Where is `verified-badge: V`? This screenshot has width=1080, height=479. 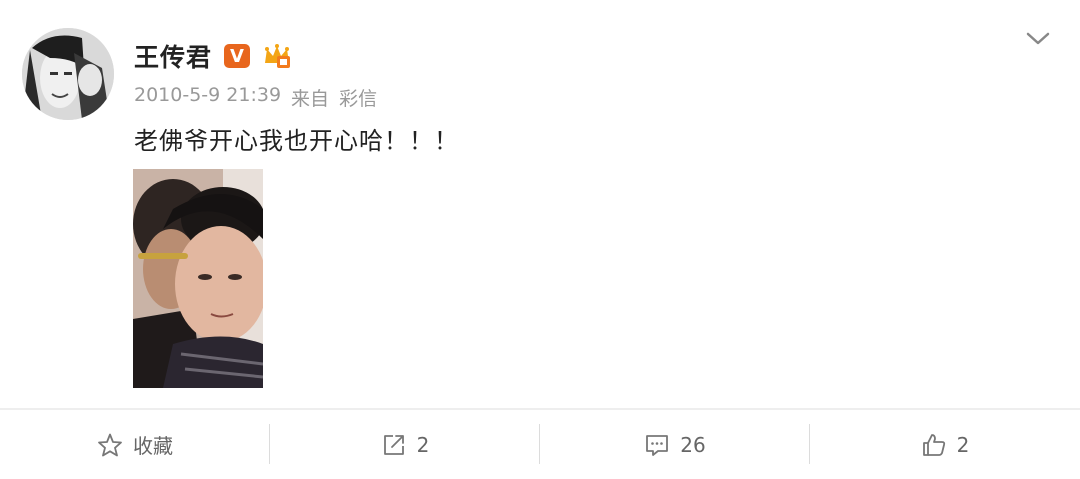
verified-badge: V is located at coordinates (237, 56).